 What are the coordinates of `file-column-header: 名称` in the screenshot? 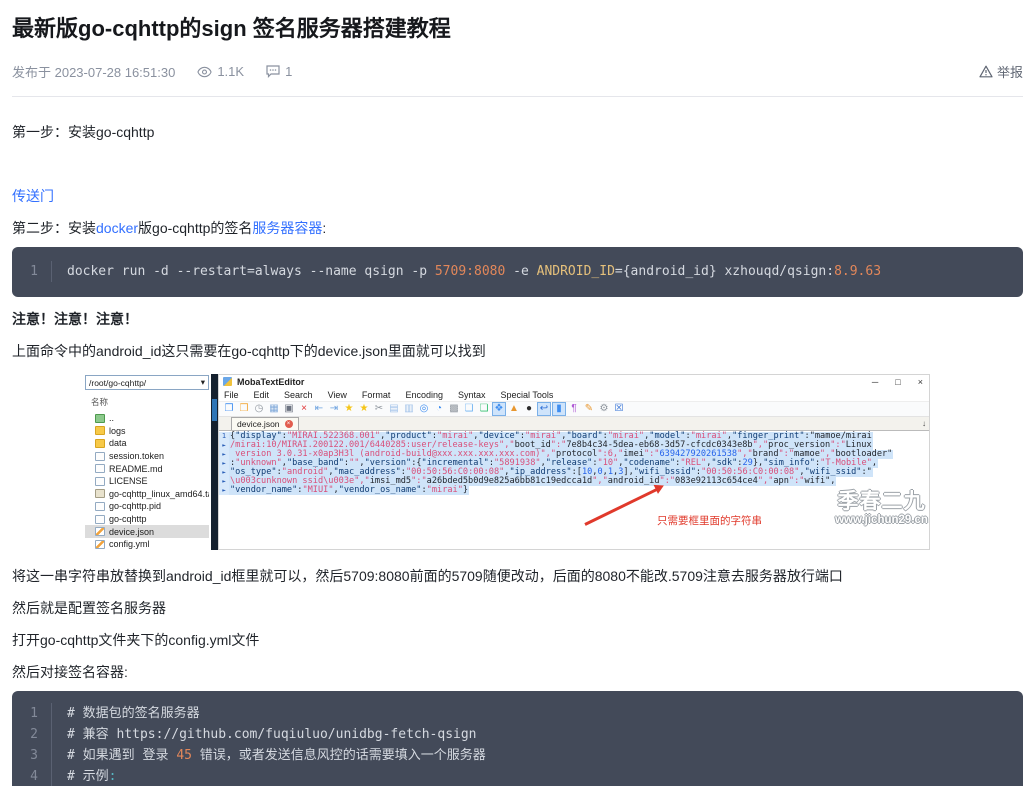 It's located at (100, 402).